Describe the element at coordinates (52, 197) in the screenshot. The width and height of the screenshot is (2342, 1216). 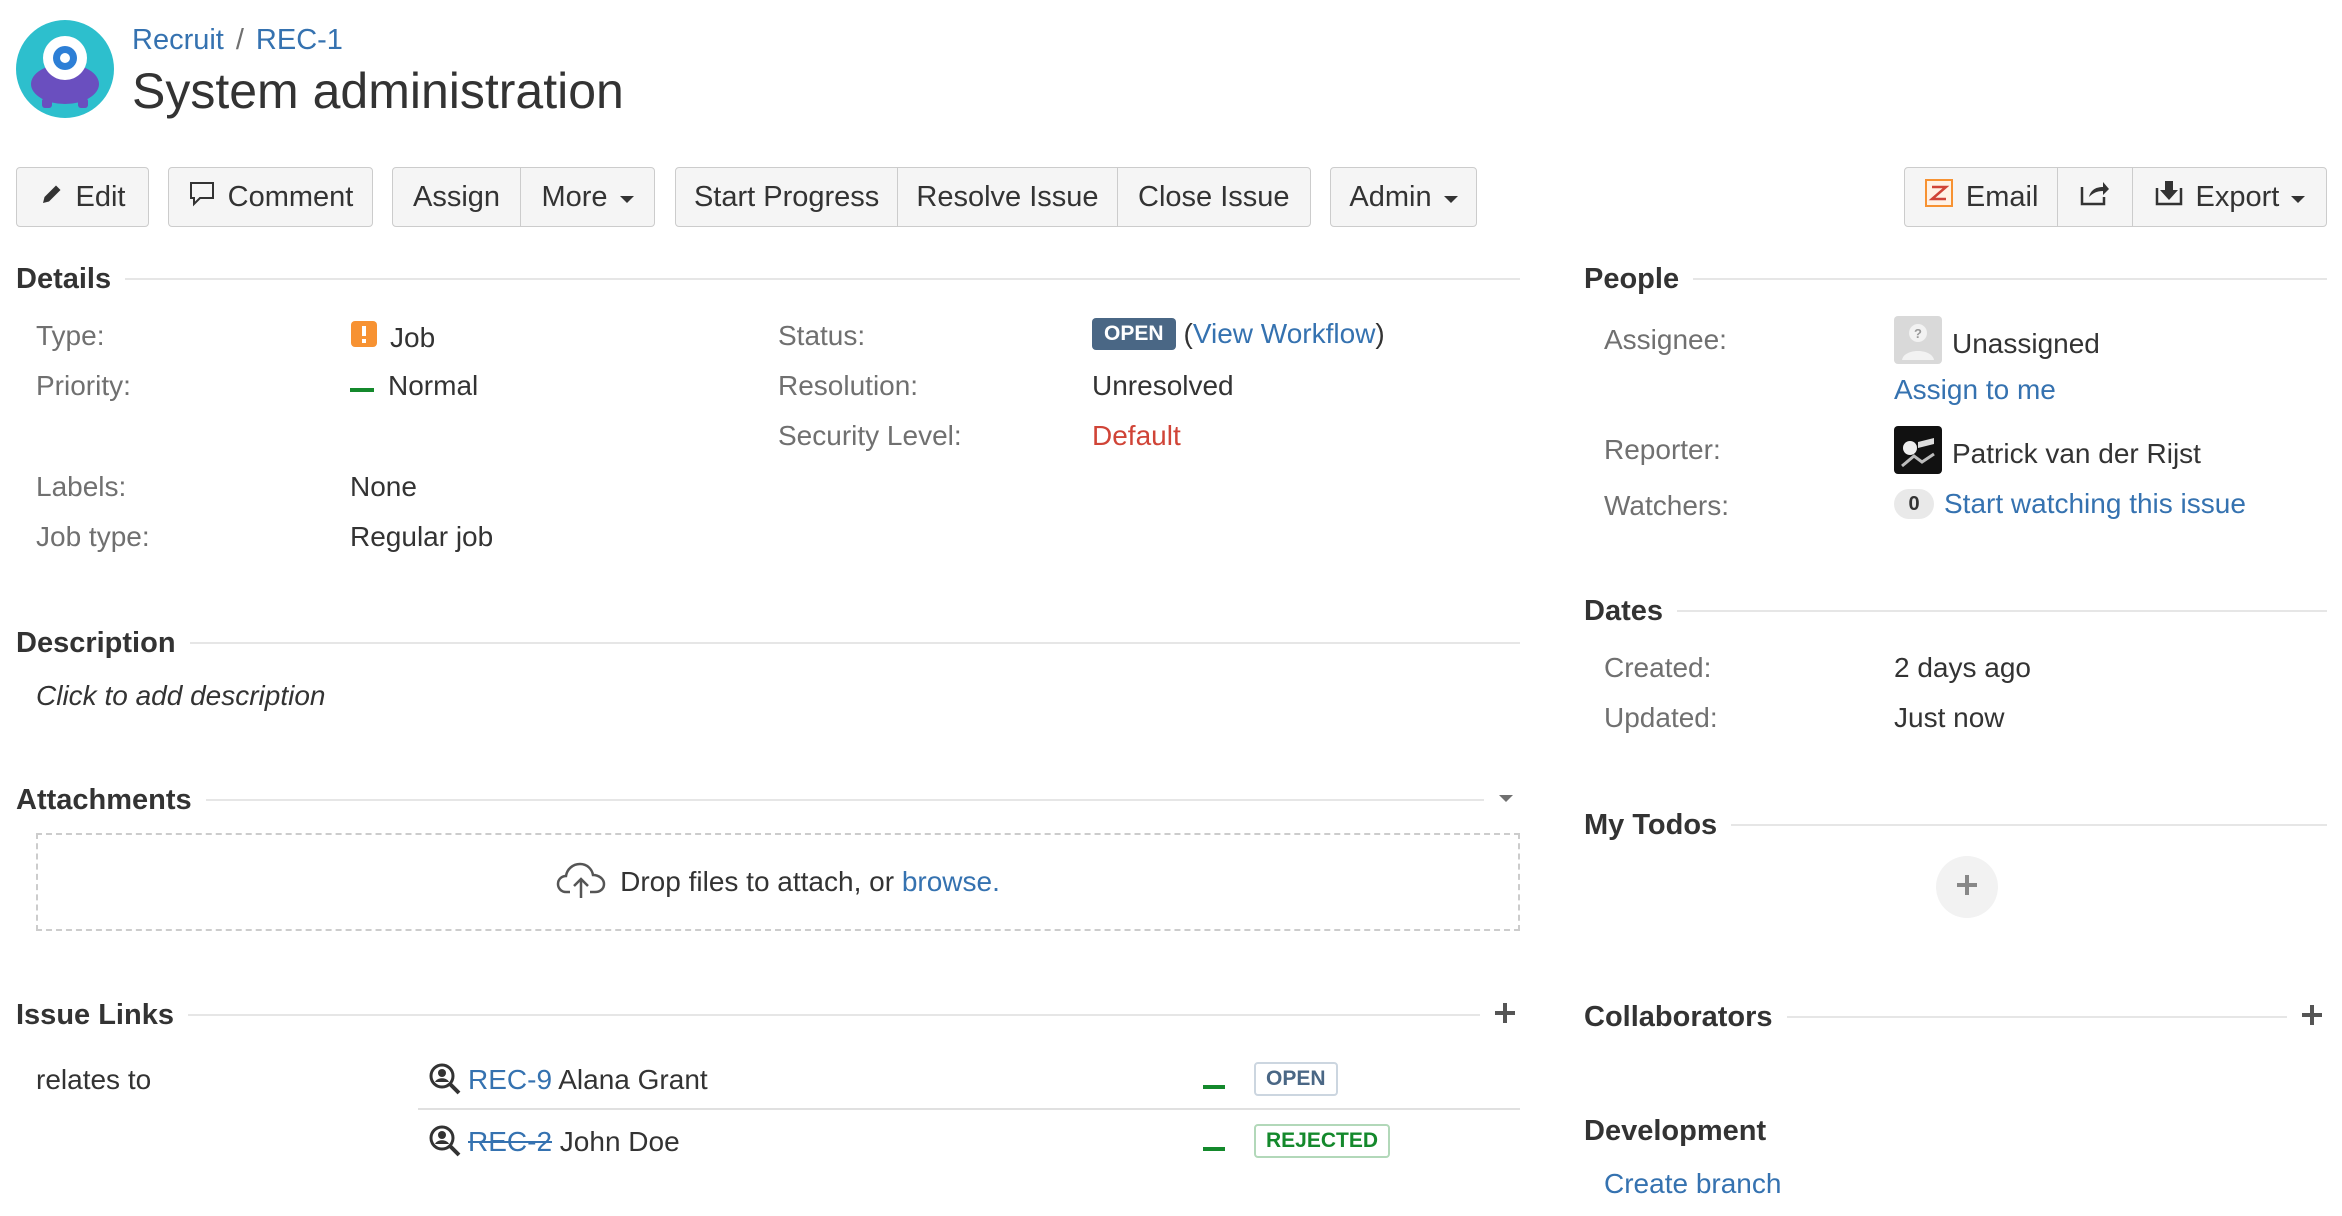
I see `pencil-icon` at that location.